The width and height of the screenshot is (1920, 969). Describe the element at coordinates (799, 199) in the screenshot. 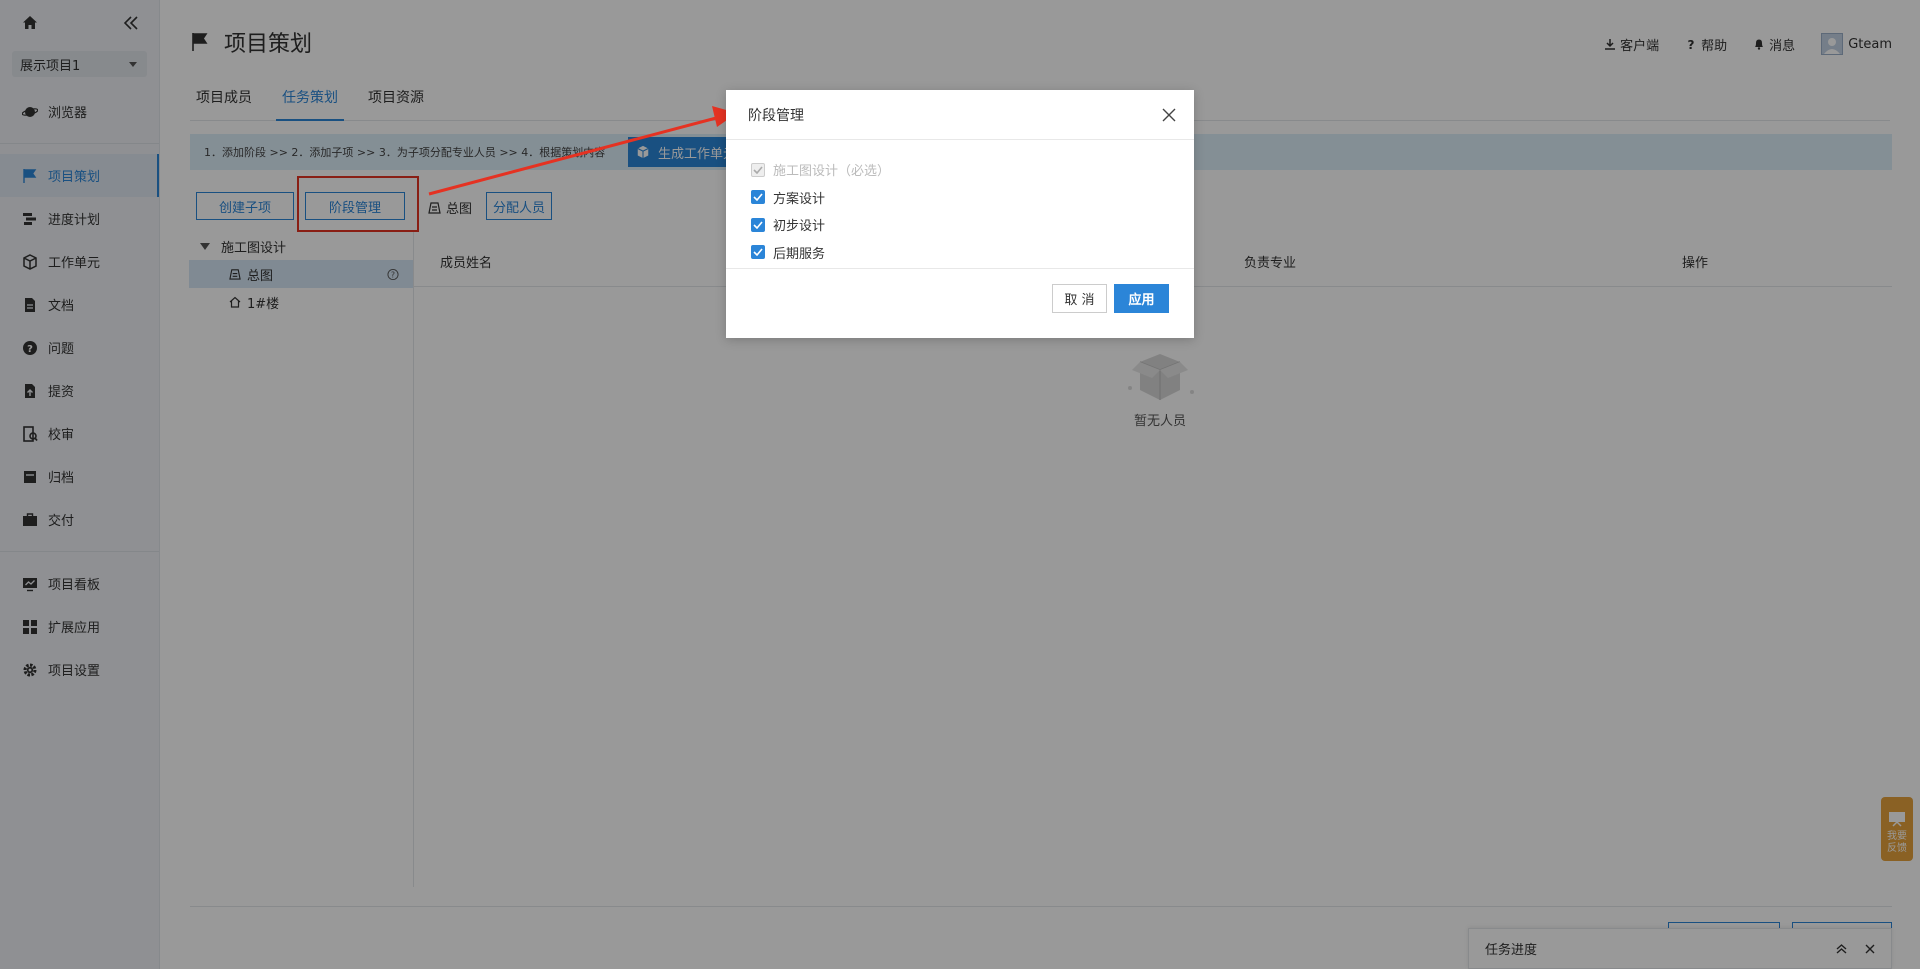

I see `stage-option-label: 方案设计` at that location.